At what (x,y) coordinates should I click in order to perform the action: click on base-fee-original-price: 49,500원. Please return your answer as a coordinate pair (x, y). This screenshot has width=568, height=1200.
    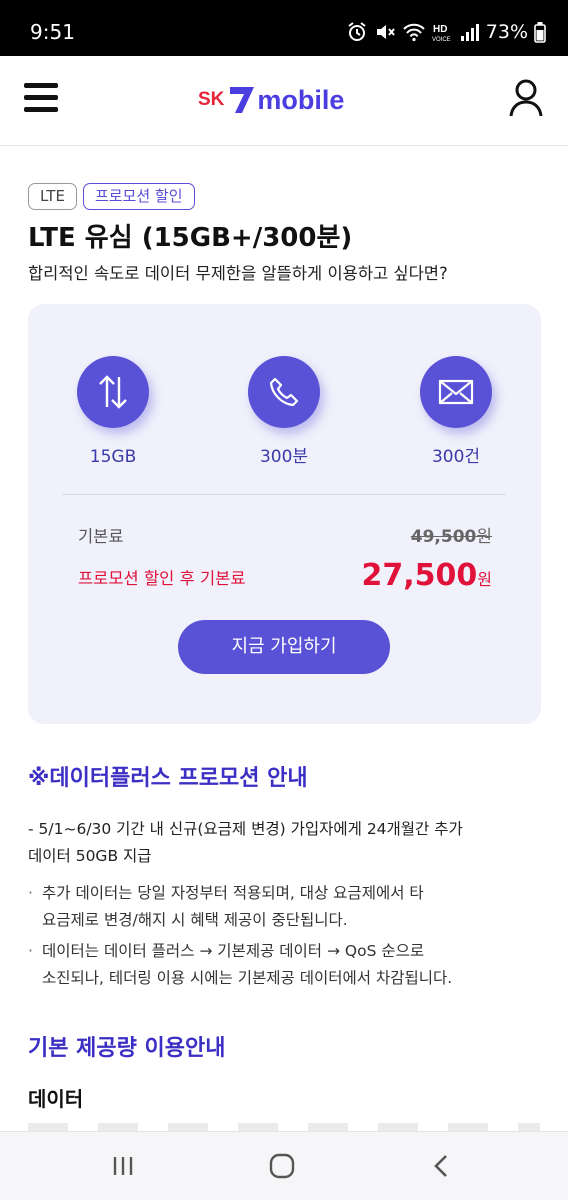
    Looking at the image, I should click on (451, 537).